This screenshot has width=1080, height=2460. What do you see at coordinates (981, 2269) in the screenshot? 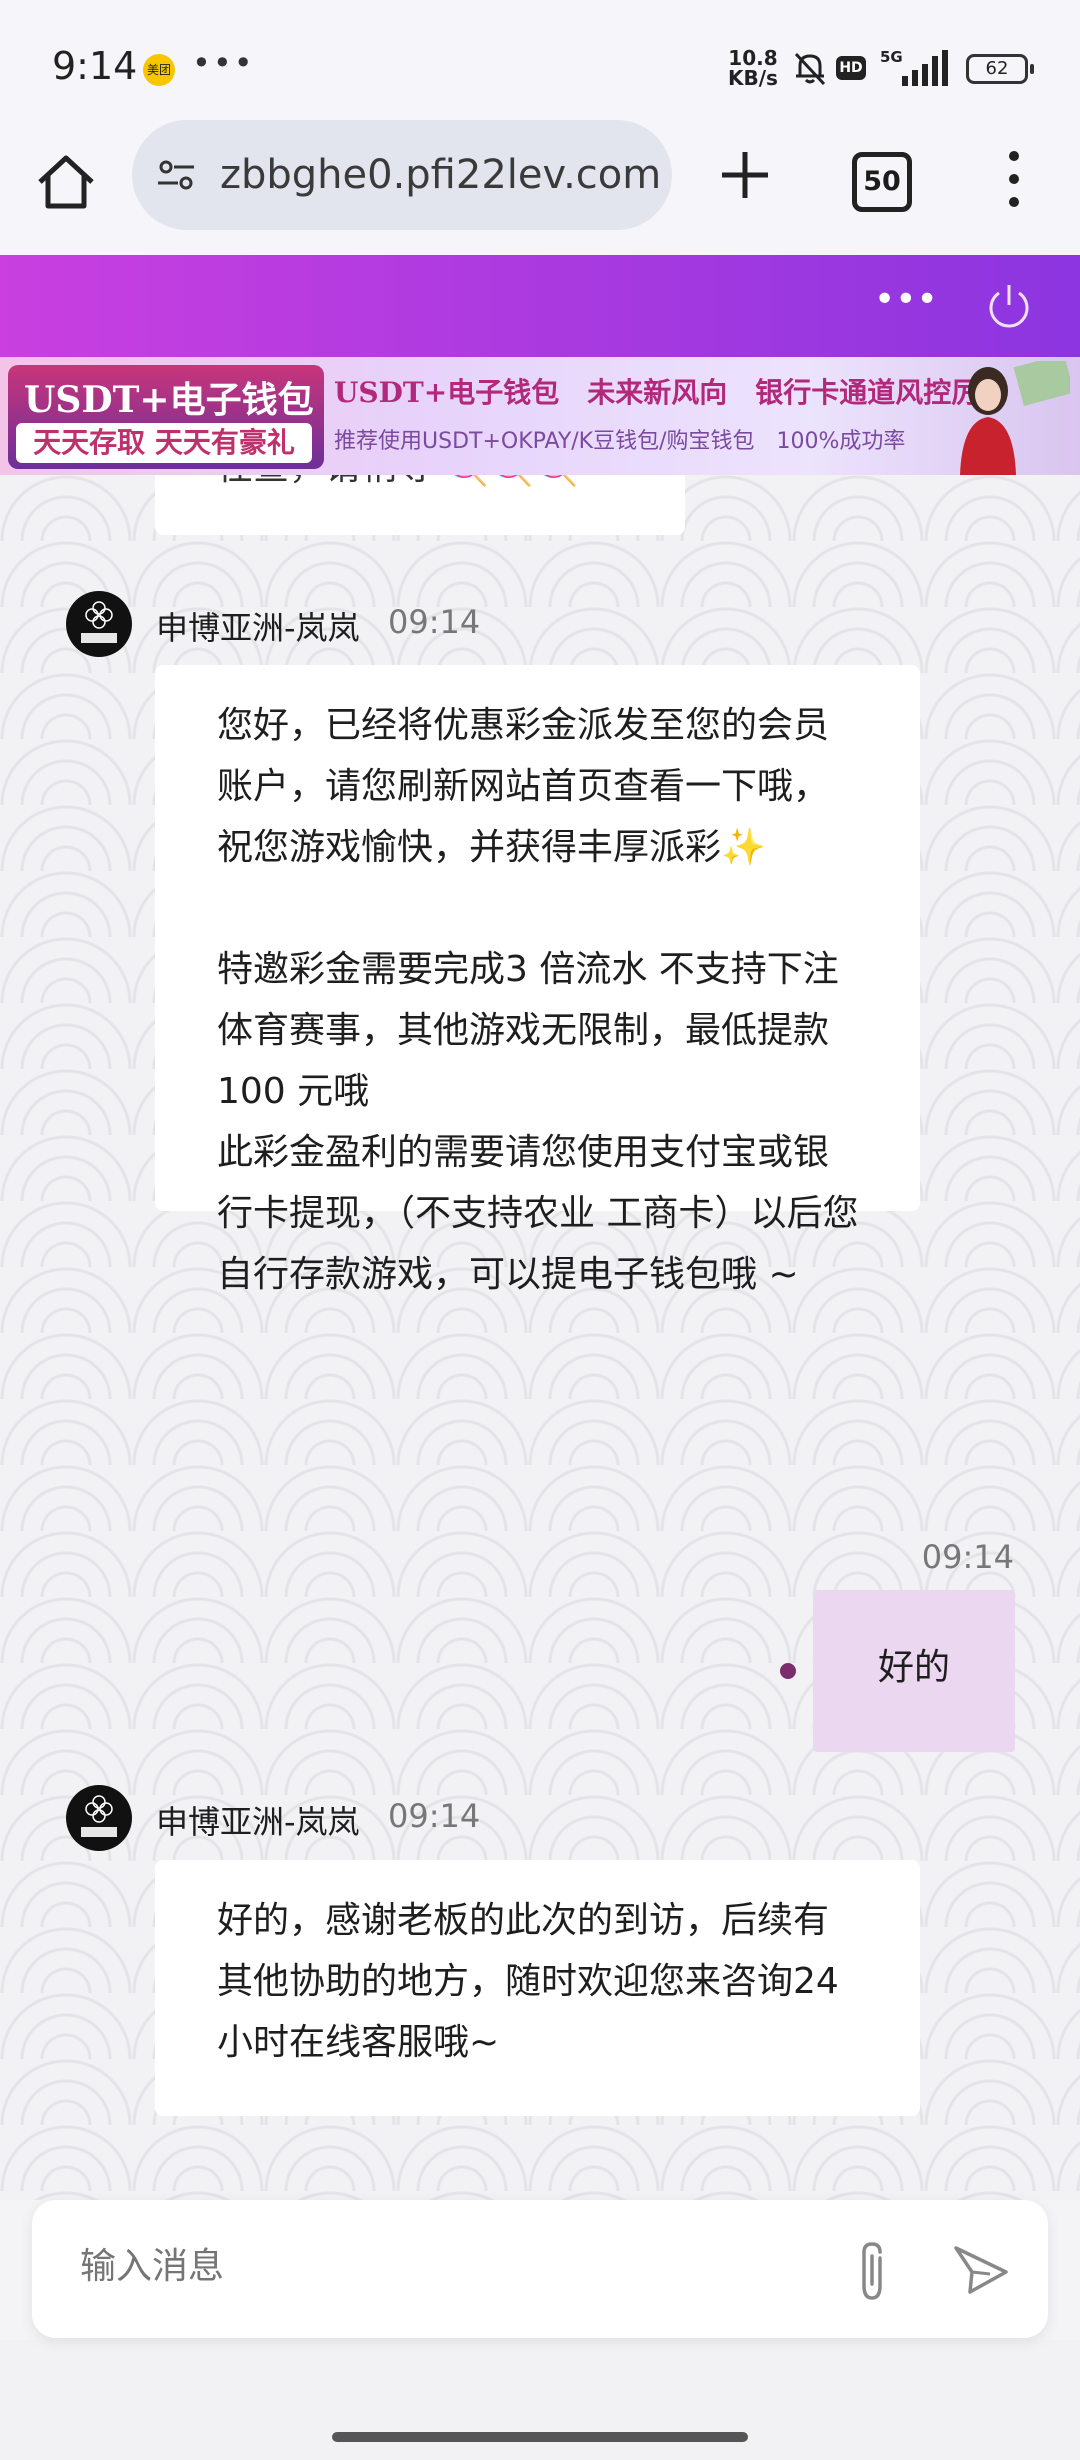
I see `send-icon` at bounding box center [981, 2269].